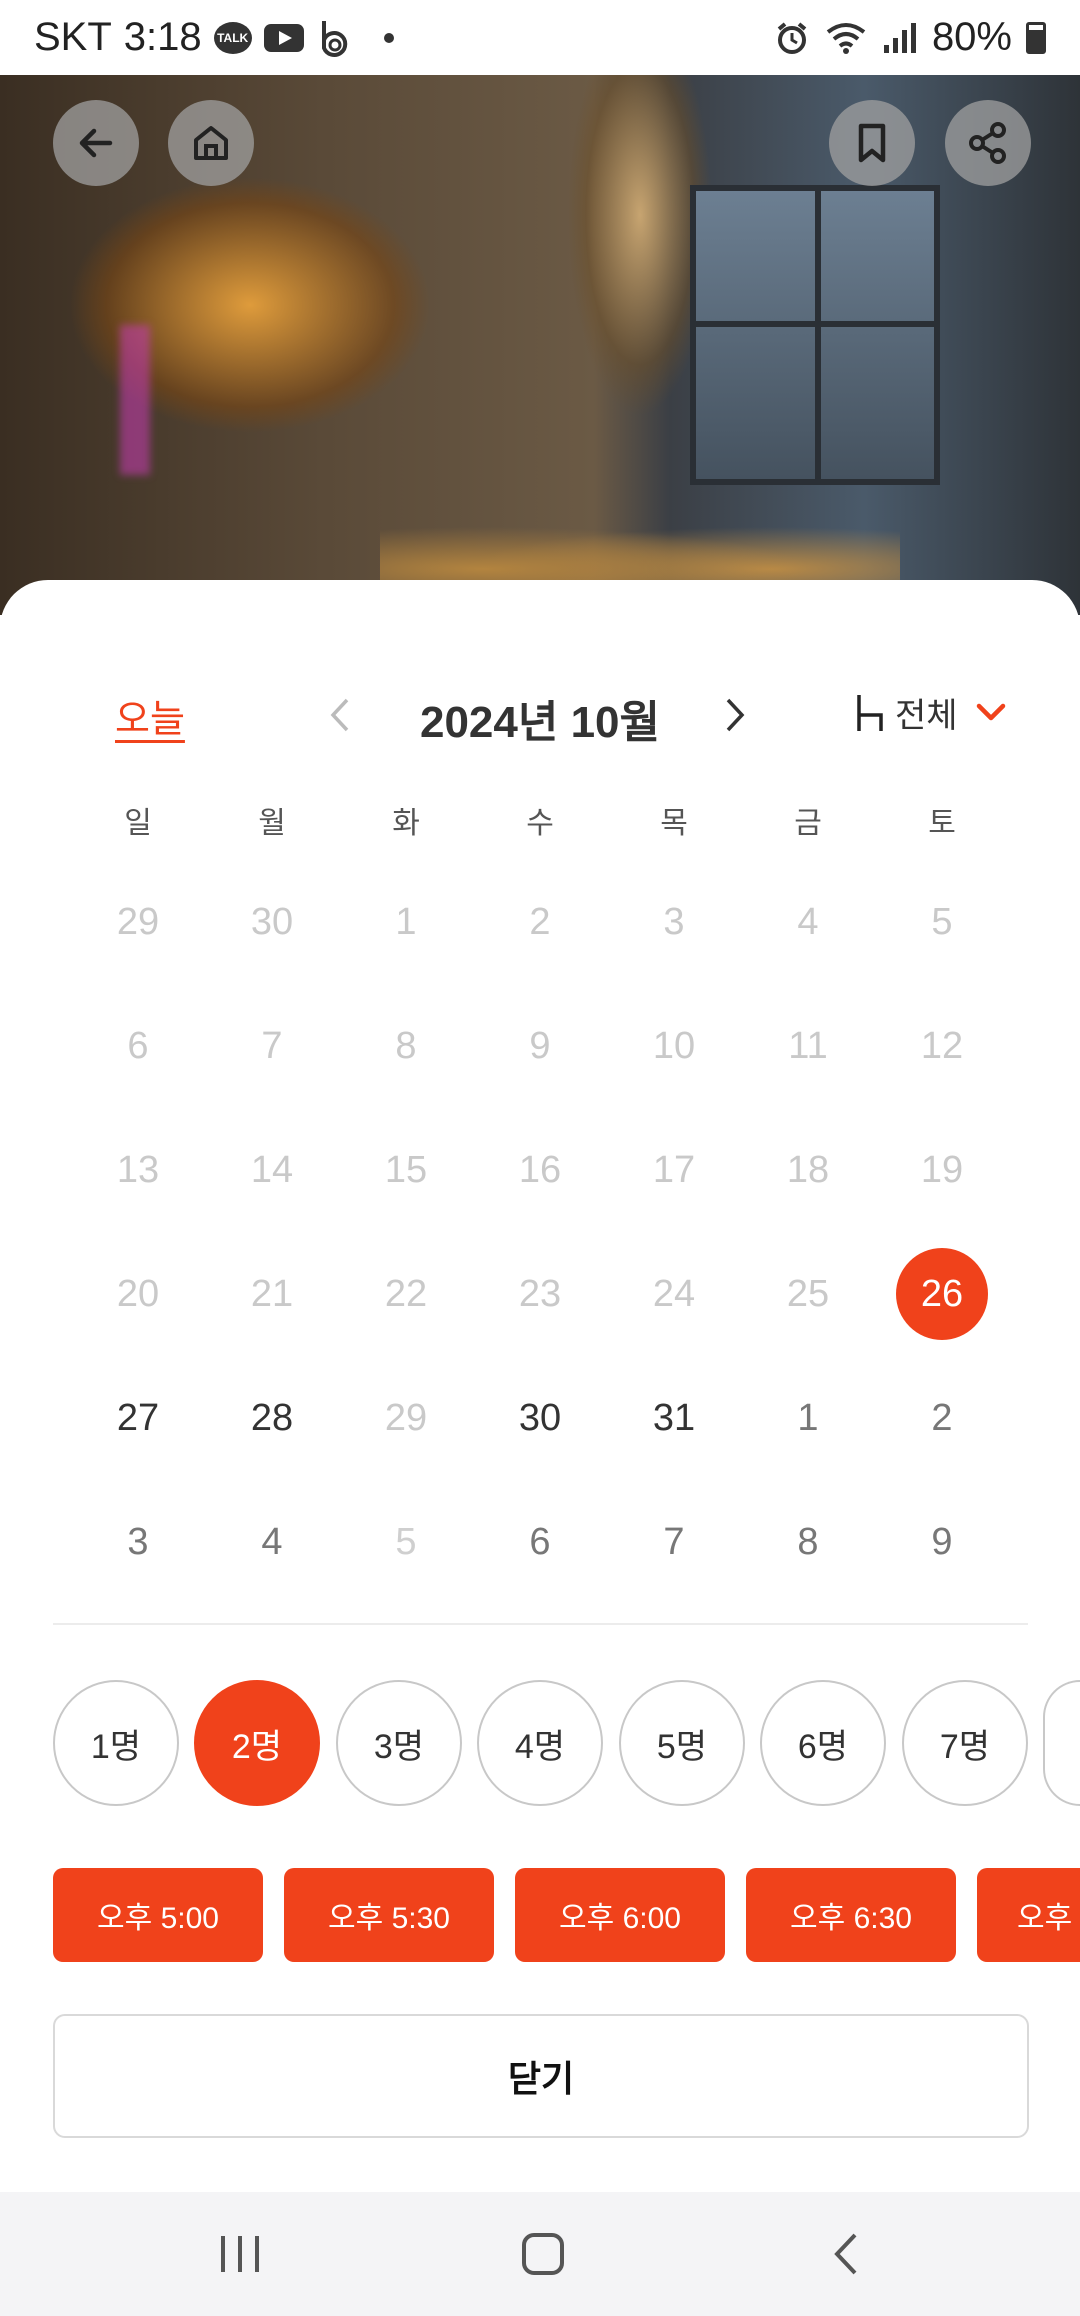 The width and height of the screenshot is (1080, 2316). Describe the element at coordinates (971, 37) in the screenshot. I see `battery-percent: 80%` at that location.